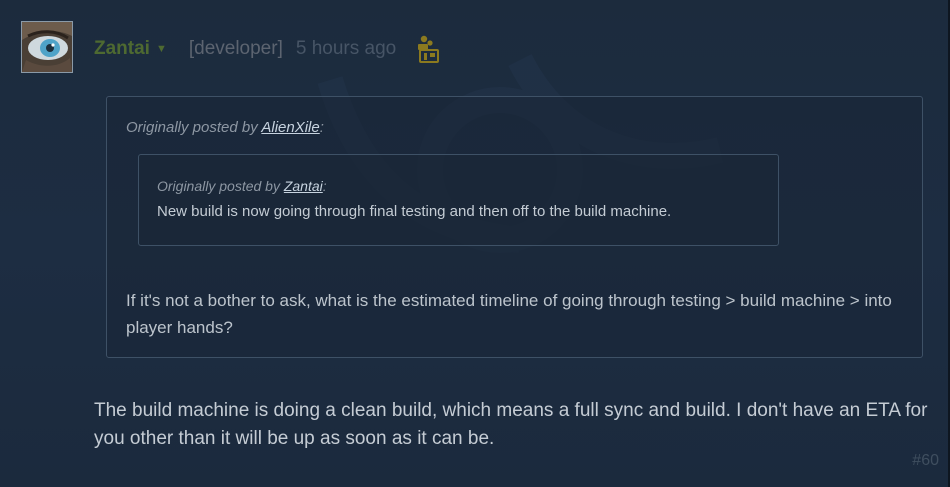 Image resolution: width=950 pixels, height=487 pixels. I want to click on quote-suffix: :, so click(321, 127).